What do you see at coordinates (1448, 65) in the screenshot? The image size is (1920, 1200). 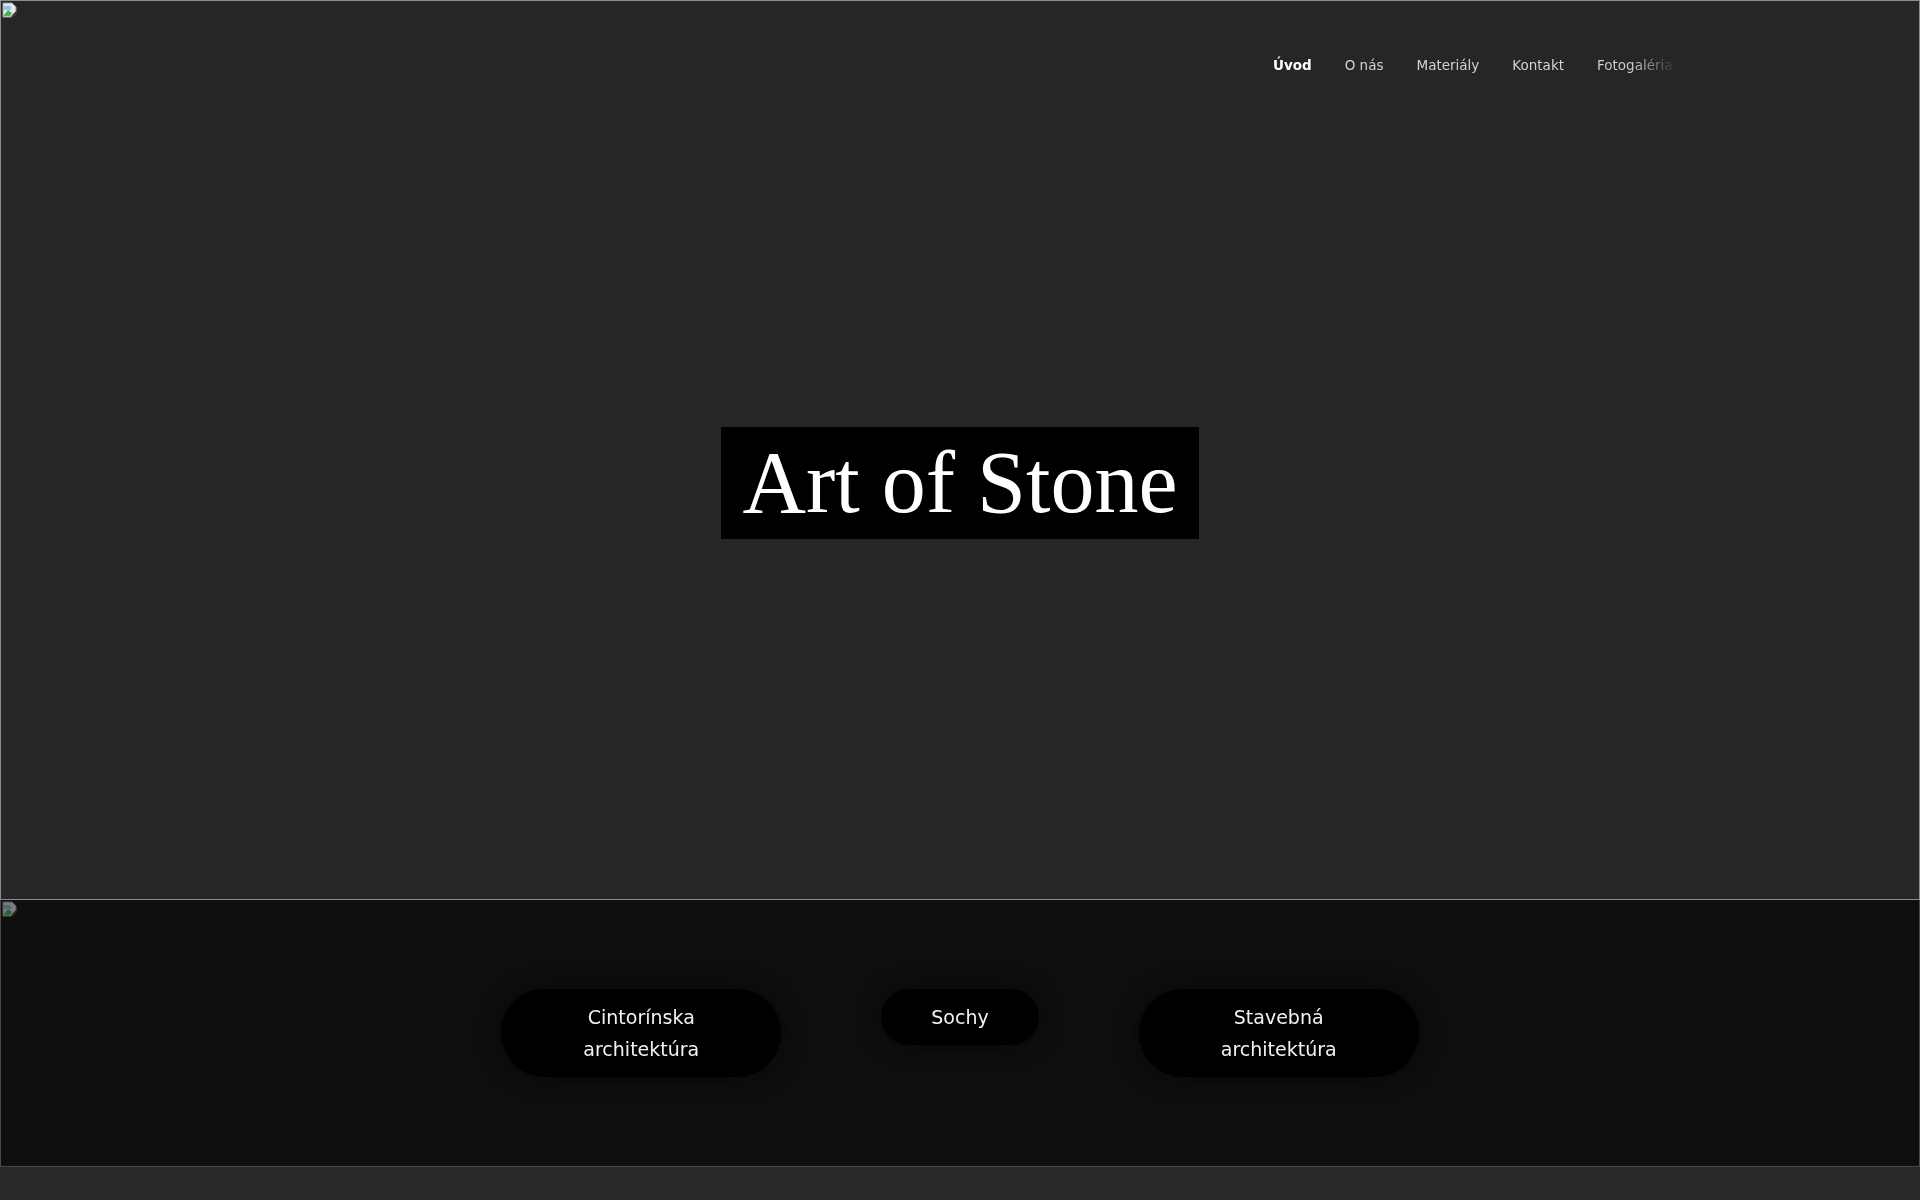 I see `nav-link: Materiály` at bounding box center [1448, 65].